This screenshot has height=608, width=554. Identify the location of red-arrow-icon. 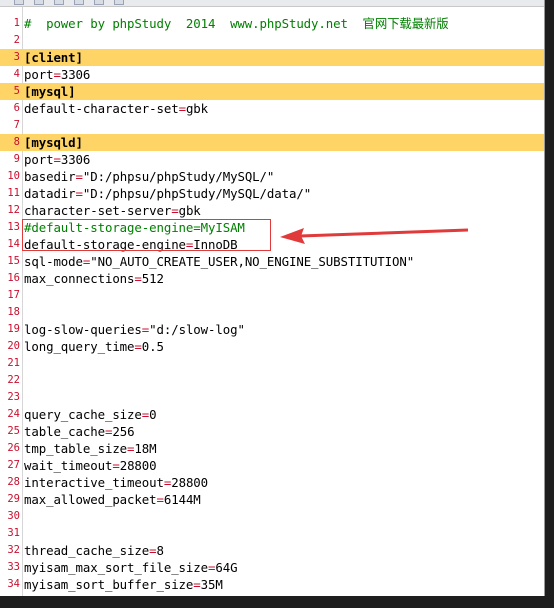
(374, 236).